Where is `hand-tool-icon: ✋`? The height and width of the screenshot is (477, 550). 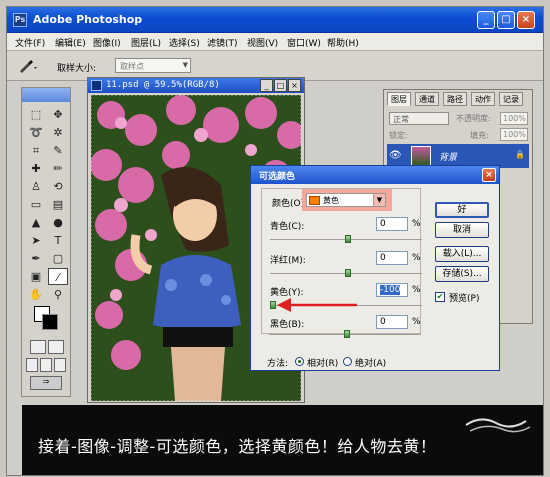 hand-tool-icon: ✋ is located at coordinates (36, 294).